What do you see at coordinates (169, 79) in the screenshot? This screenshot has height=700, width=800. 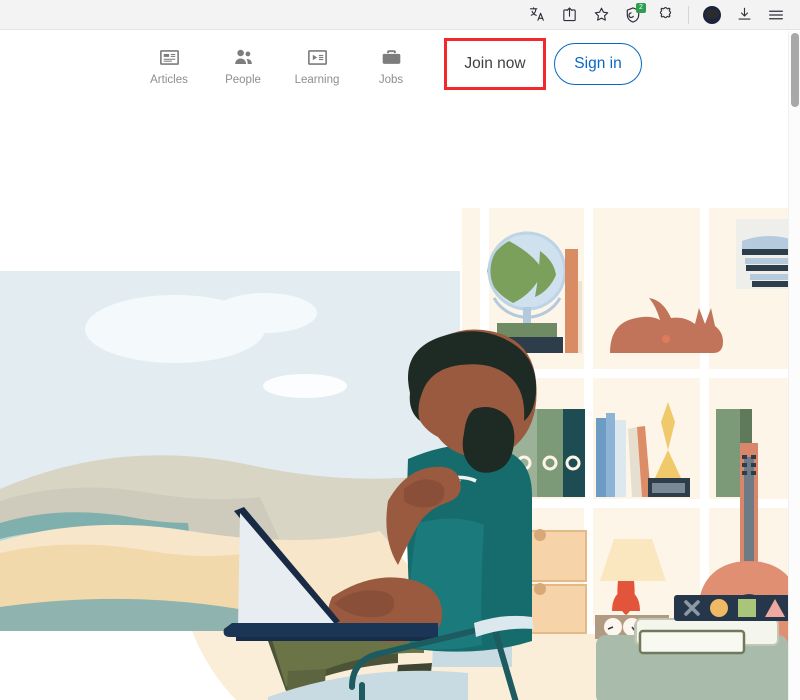 I see `nav-label-articles: Articles` at bounding box center [169, 79].